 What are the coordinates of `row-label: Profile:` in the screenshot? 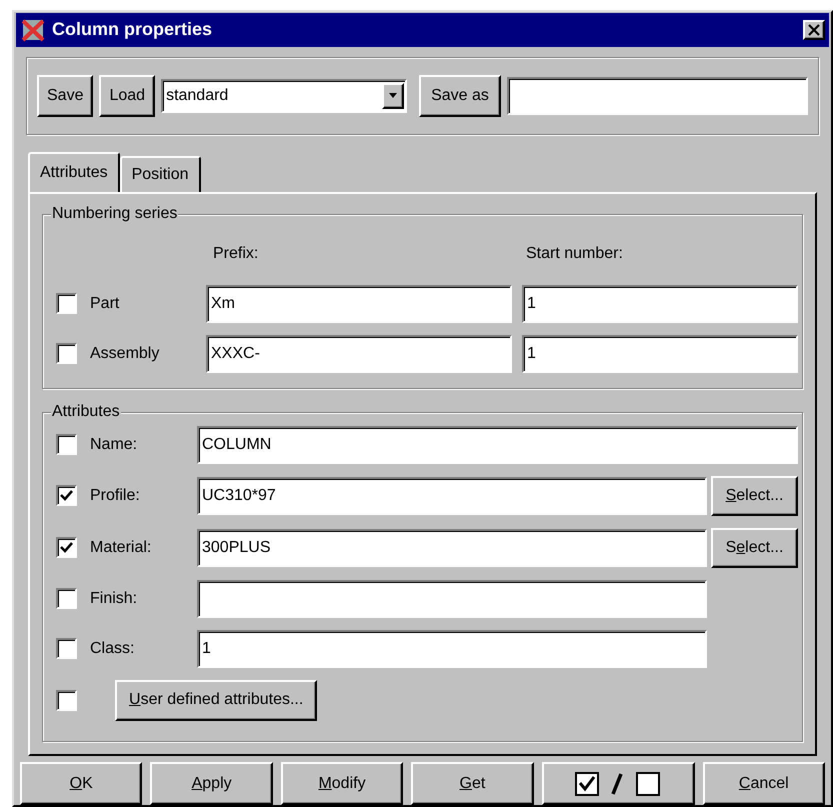 It's located at (115, 496).